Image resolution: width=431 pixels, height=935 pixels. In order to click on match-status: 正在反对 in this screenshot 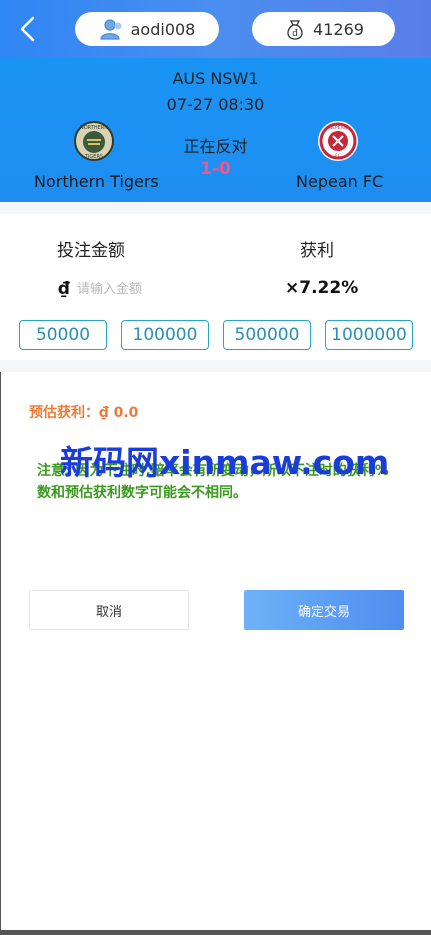, I will do `click(215, 146)`.